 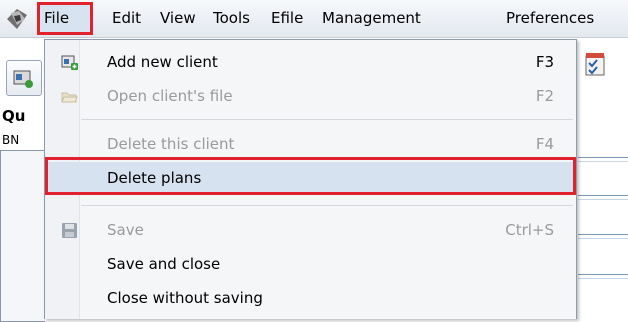 What do you see at coordinates (529, 230) in the screenshot?
I see `menu-item-shortcut: Ctrl+S` at bounding box center [529, 230].